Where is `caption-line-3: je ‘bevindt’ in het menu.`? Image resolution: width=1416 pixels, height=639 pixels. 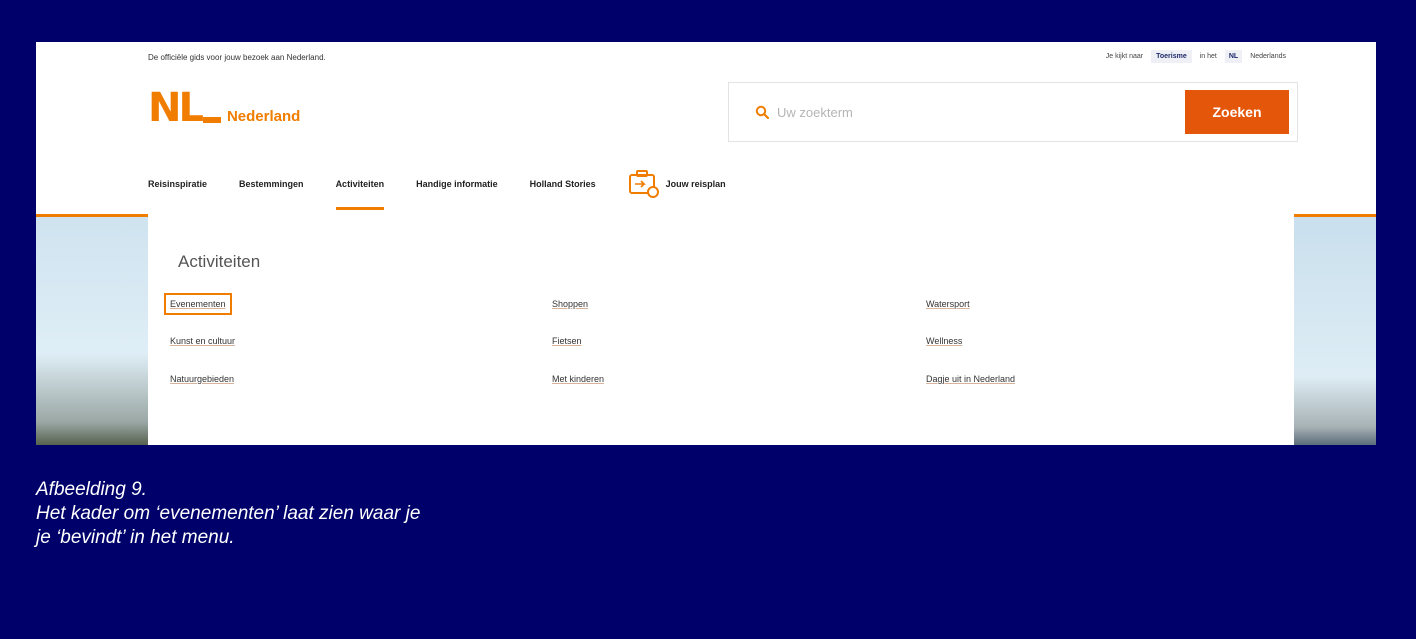
caption-line-3: je ‘bevindt’ in het menu. is located at coordinates (135, 537).